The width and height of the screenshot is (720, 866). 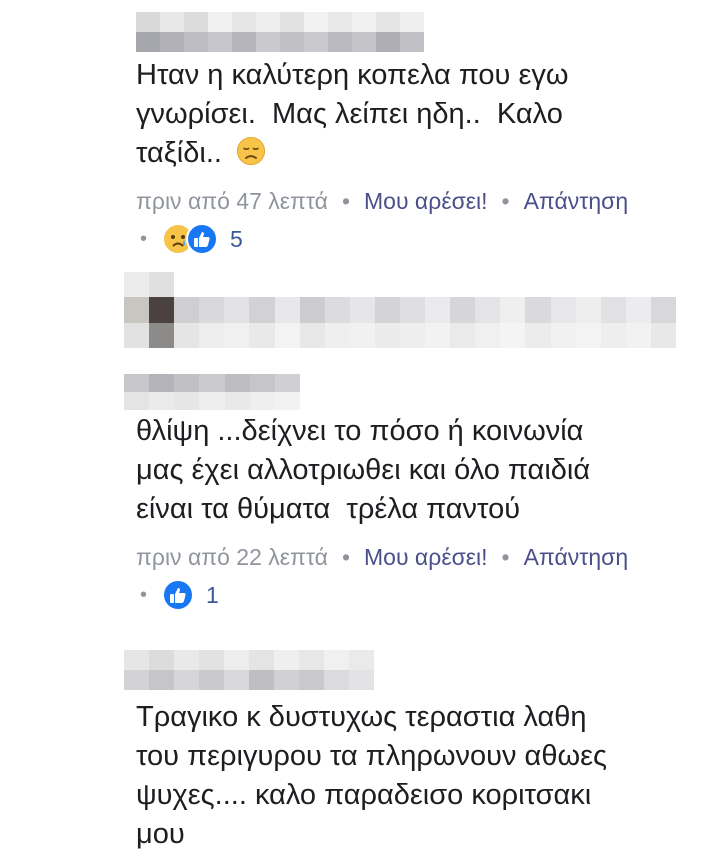 I want to click on comment-2-meta: πριν από 22 λεπτά • Μου αρέσει! • Απάντηση, so click(x=382, y=557).